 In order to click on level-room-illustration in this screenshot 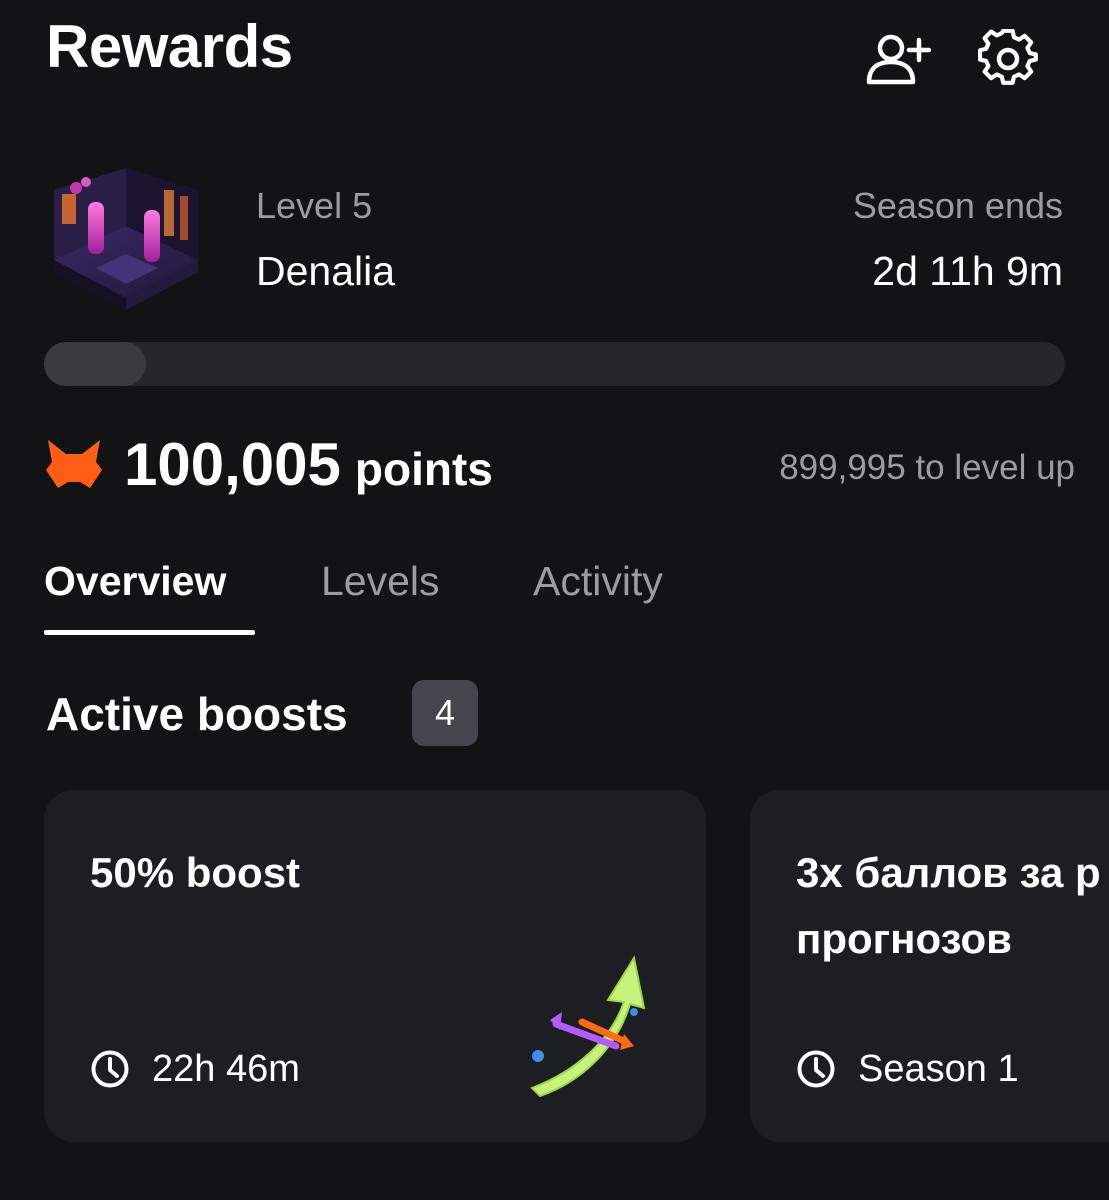, I will do `click(126, 239)`.